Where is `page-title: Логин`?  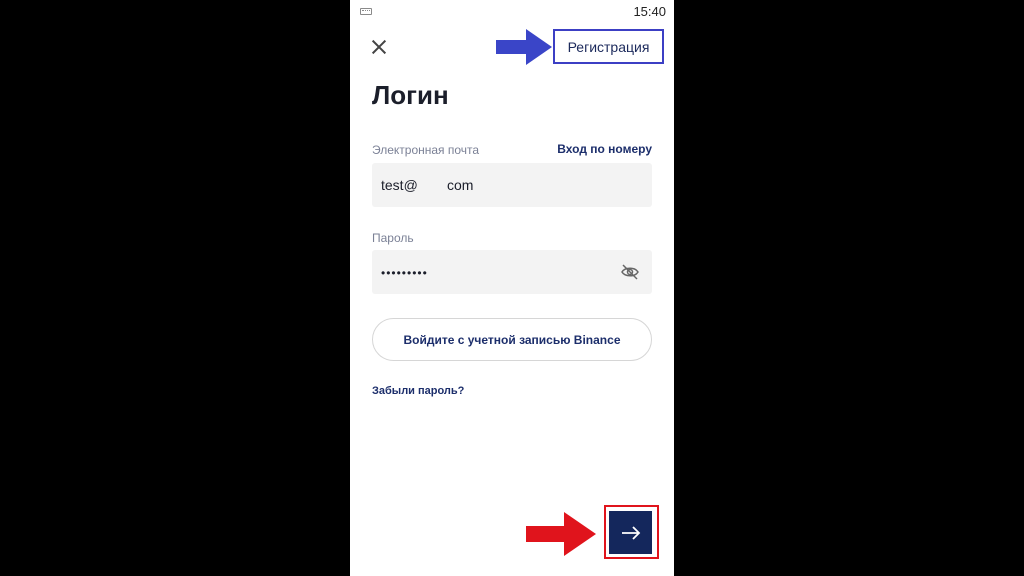
page-title: Логин is located at coordinates (410, 95).